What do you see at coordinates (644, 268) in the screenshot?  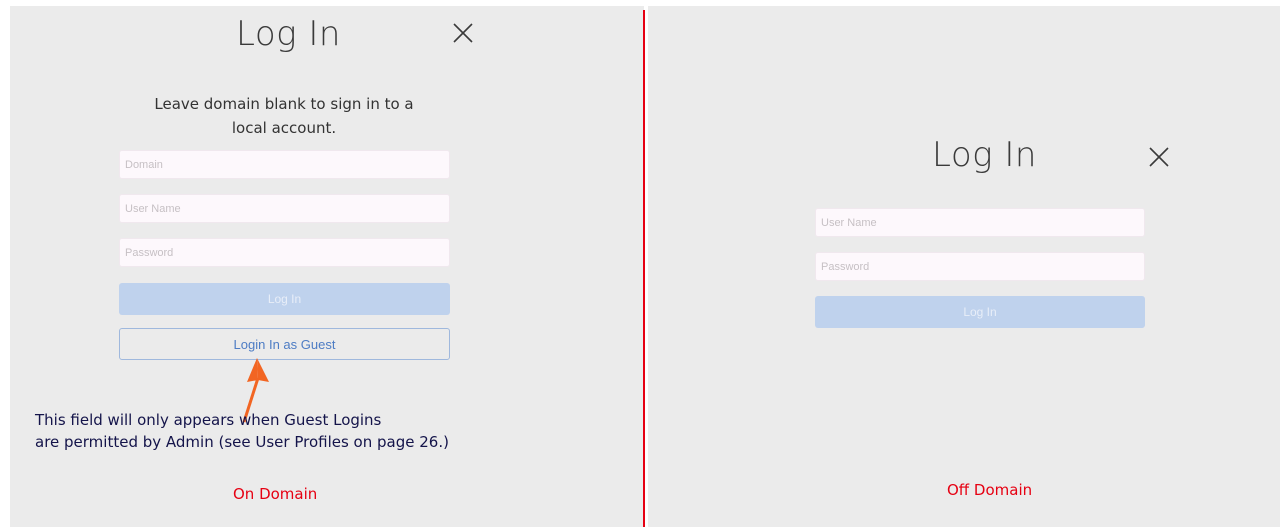 I see `panel-divider` at bounding box center [644, 268].